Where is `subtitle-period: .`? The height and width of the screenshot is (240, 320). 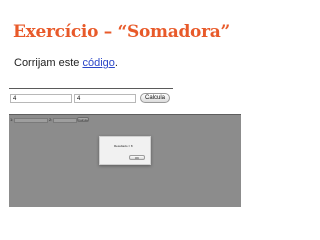 subtitle-period: . is located at coordinates (116, 63).